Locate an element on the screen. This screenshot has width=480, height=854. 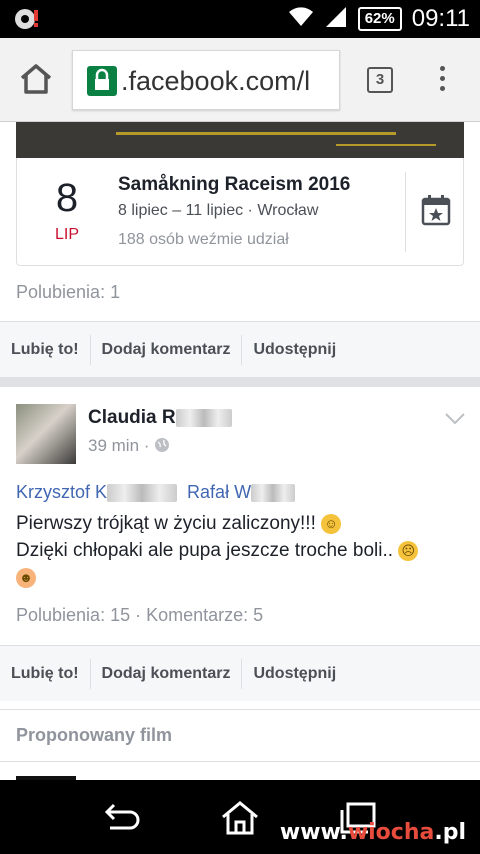
clock: 09:11 is located at coordinates (440, 18).